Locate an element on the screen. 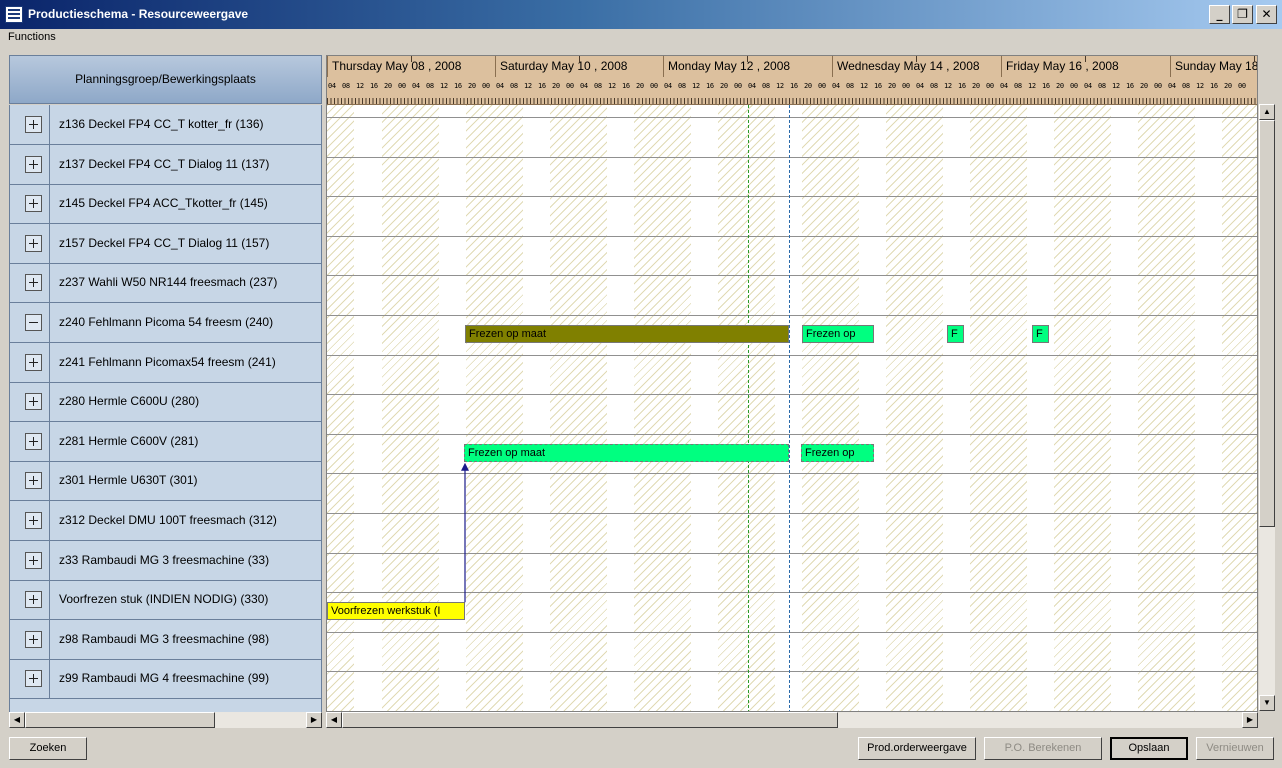  list-item: z136 Deckel FP4 CC_T kotter_fr (136) is located at coordinates (165, 125).